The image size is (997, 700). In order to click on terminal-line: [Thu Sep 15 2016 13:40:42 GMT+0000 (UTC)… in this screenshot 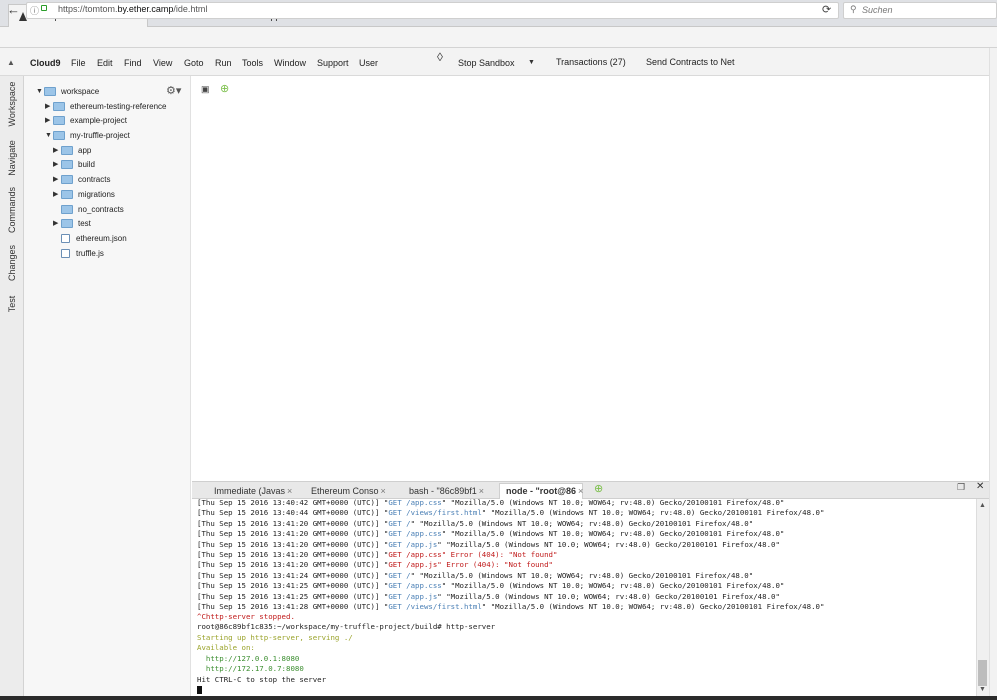, I will do `click(491, 502)`.